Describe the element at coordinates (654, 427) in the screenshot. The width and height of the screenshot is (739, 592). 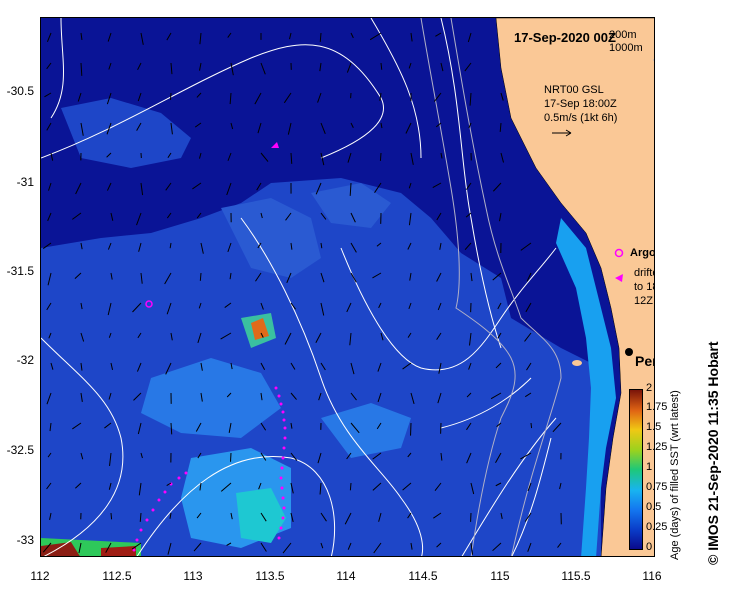
I see `colorbar-tick: 1.5` at that location.